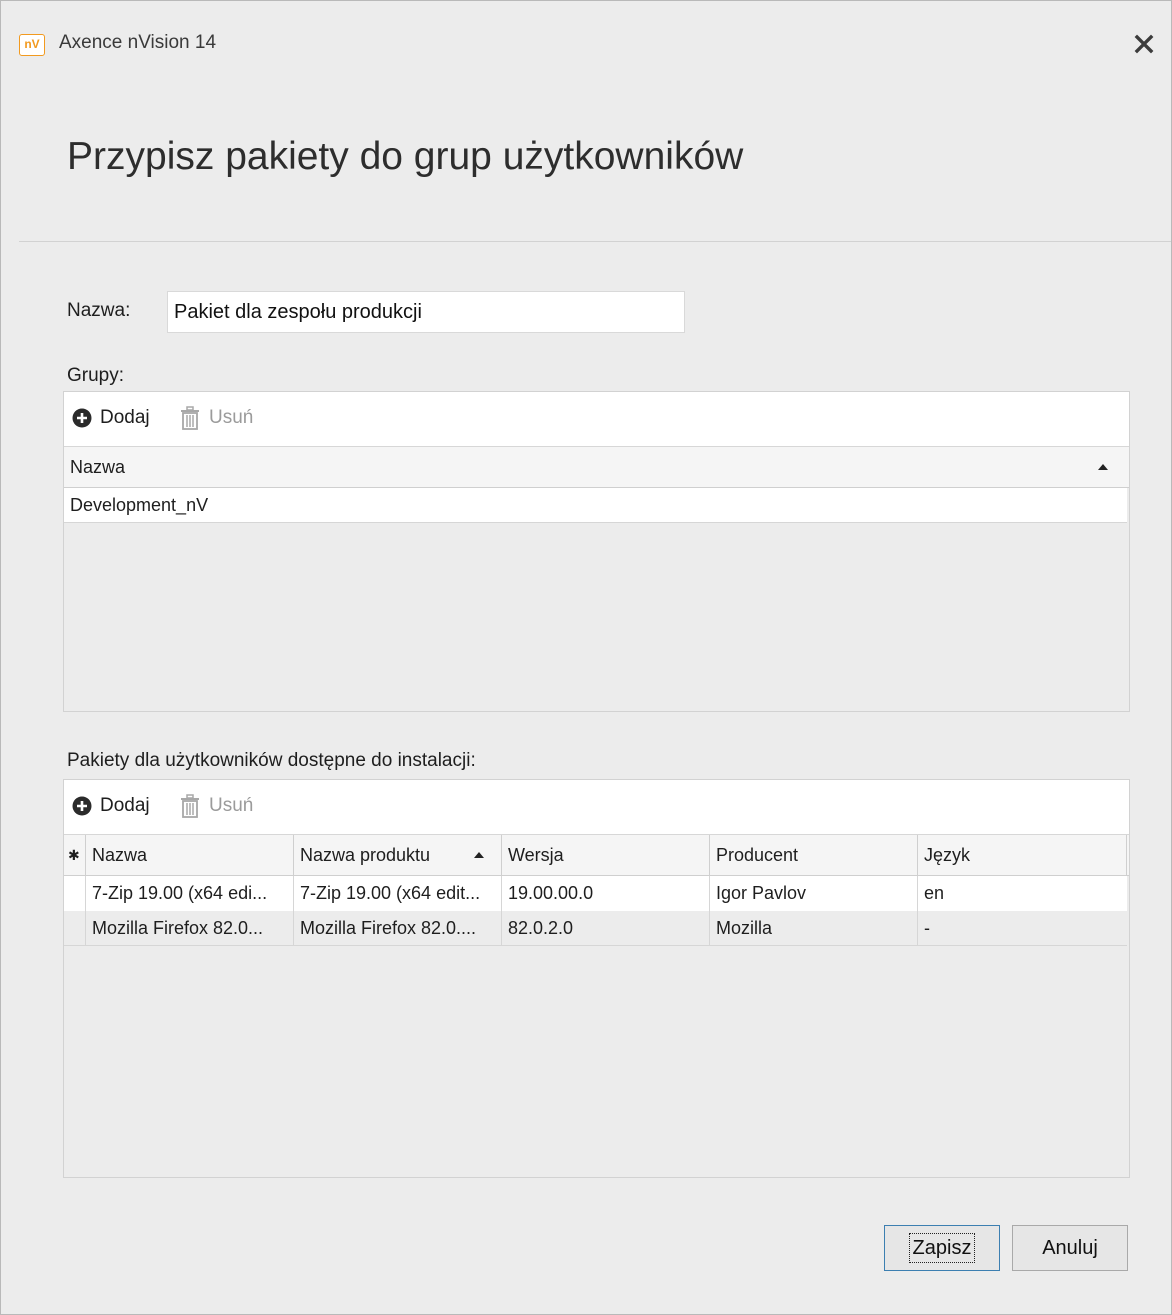 The image size is (1172, 1315). Describe the element at coordinates (32, 45) in the screenshot. I see `app-logo-icon: nV` at that location.